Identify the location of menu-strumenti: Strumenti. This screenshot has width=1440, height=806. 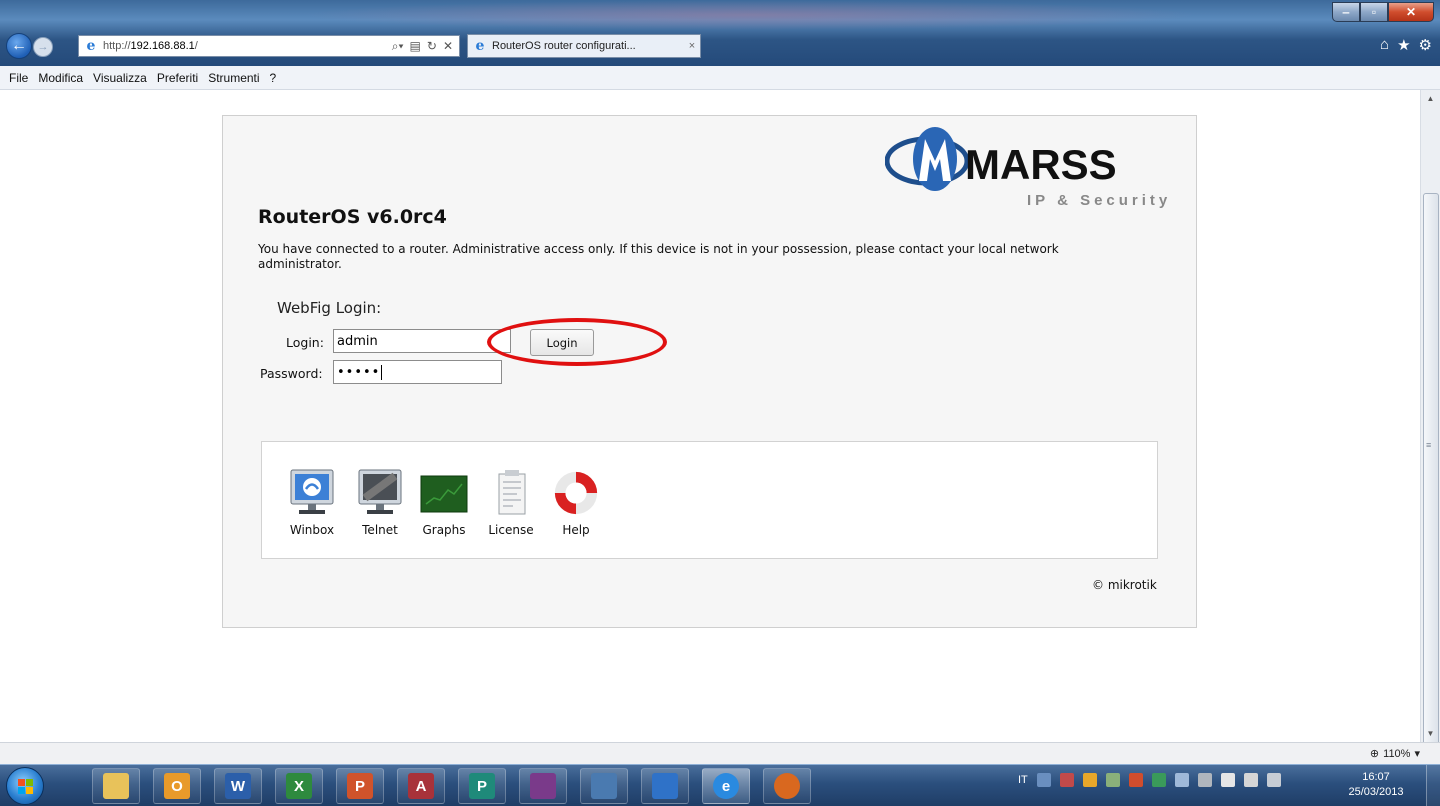
(233, 78).